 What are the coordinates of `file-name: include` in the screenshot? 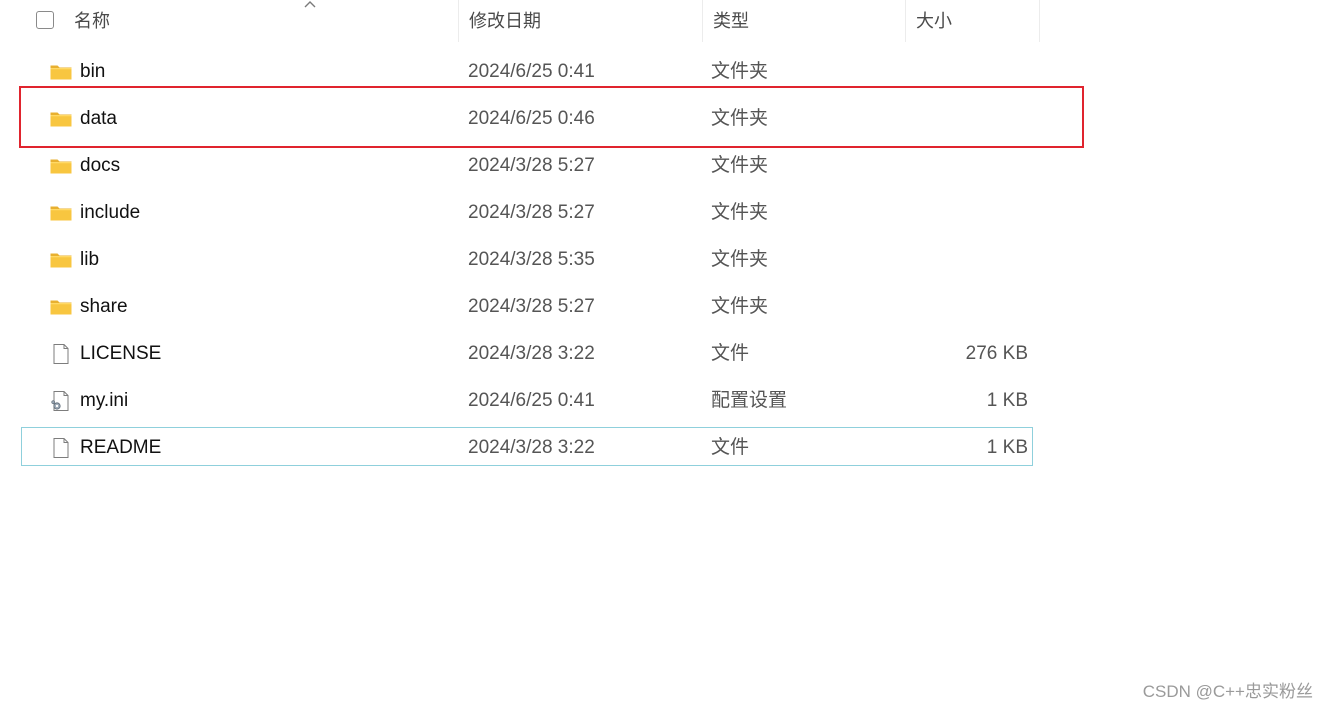 It's located at (110, 212).